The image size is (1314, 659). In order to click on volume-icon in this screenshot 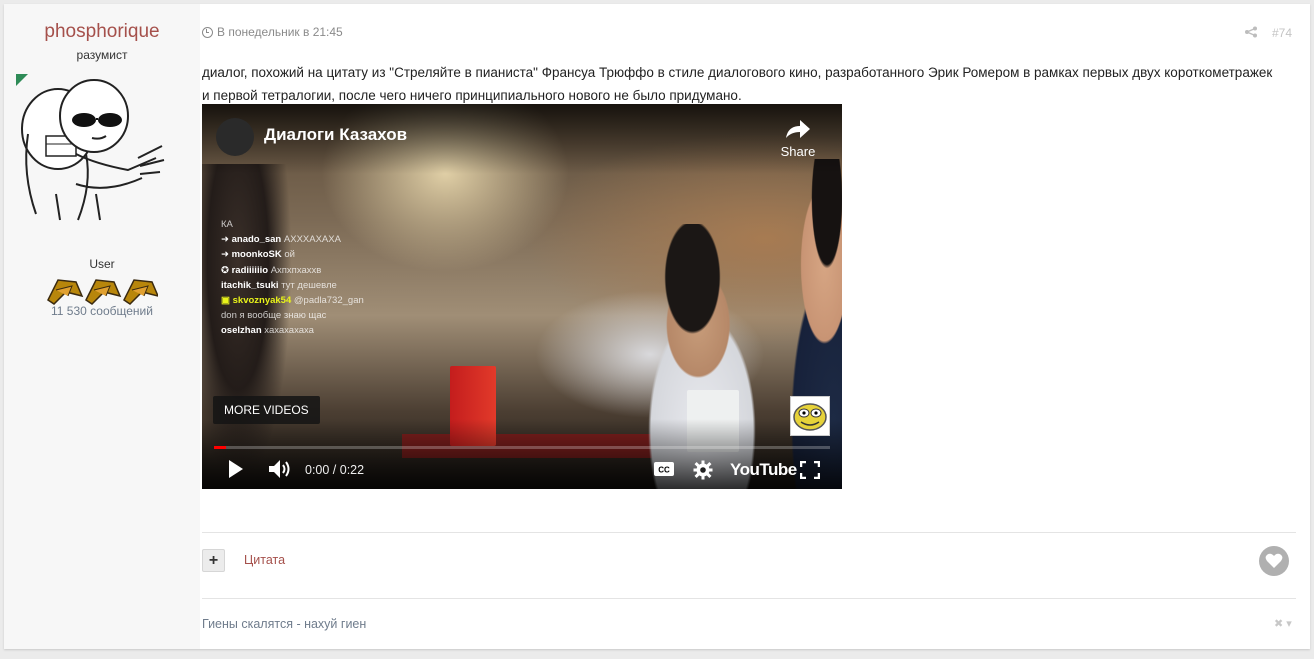, I will do `click(280, 469)`.